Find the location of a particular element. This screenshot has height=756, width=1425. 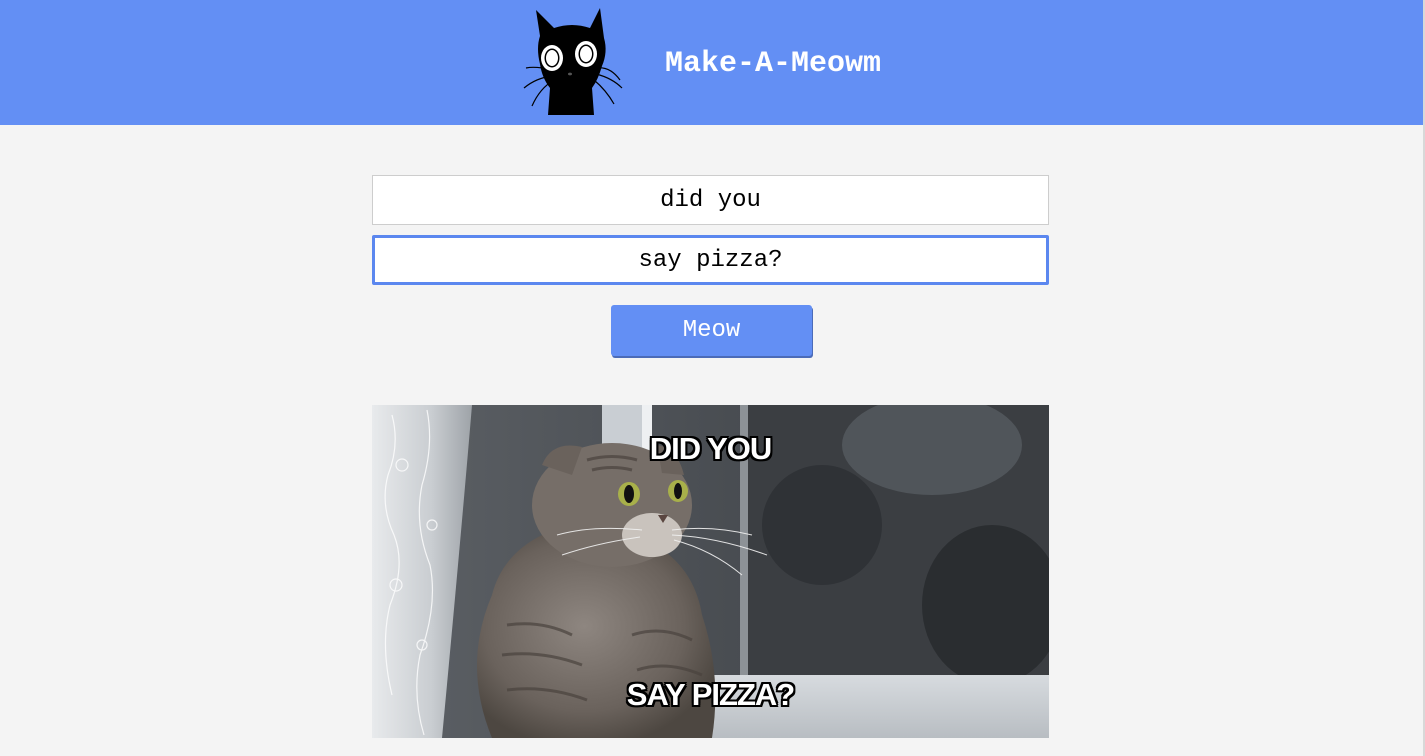

meme-bottom-caption: SAY PIZZA? is located at coordinates (710, 694).